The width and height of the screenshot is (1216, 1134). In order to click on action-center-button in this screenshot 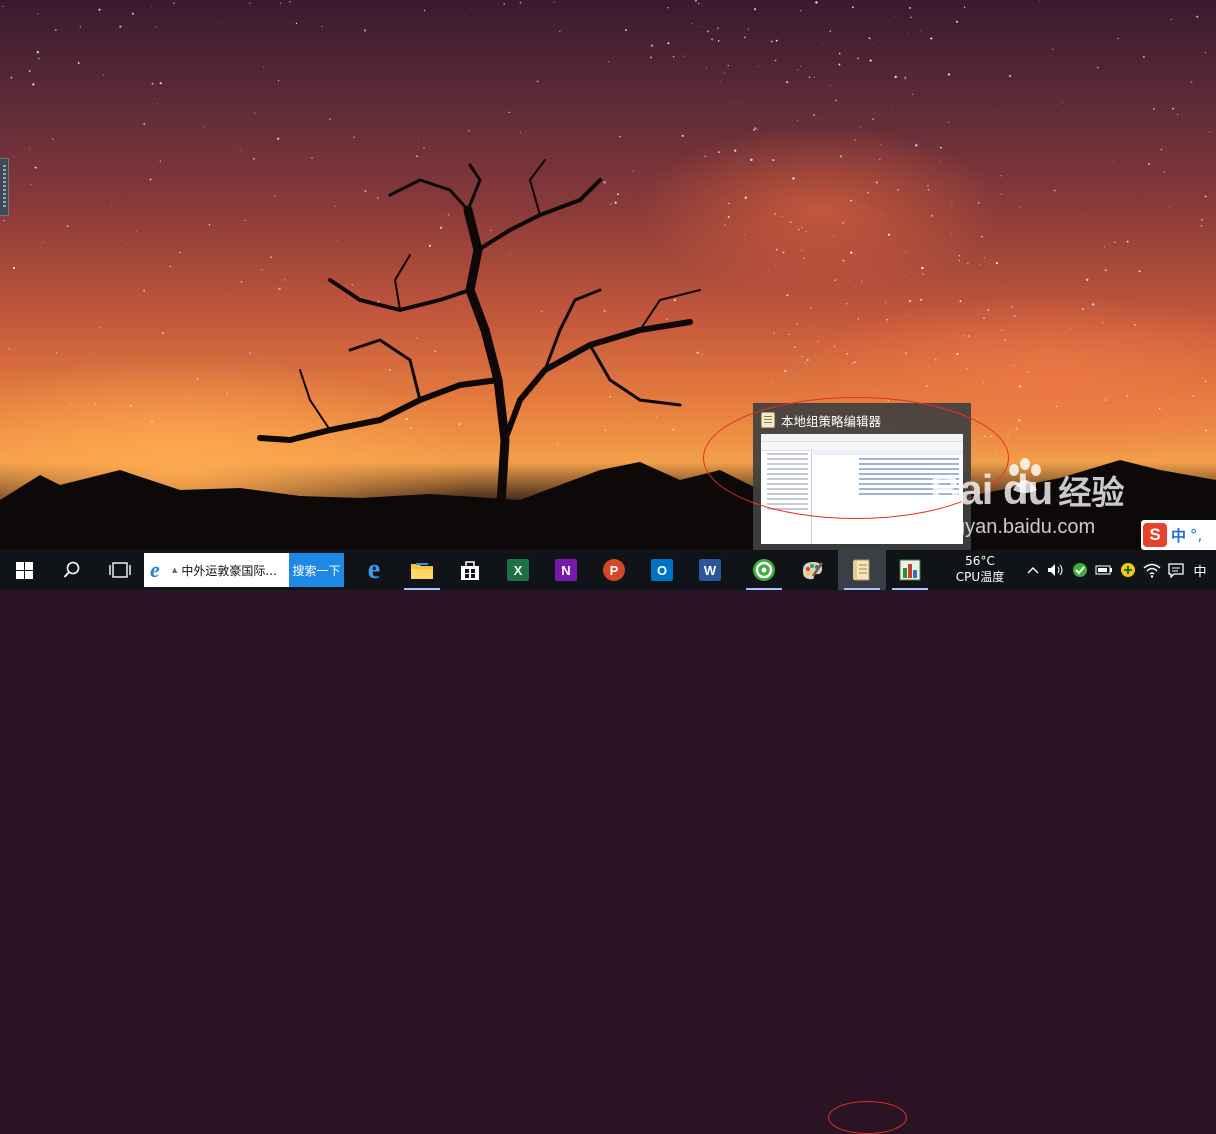, I will do `click(1176, 570)`.